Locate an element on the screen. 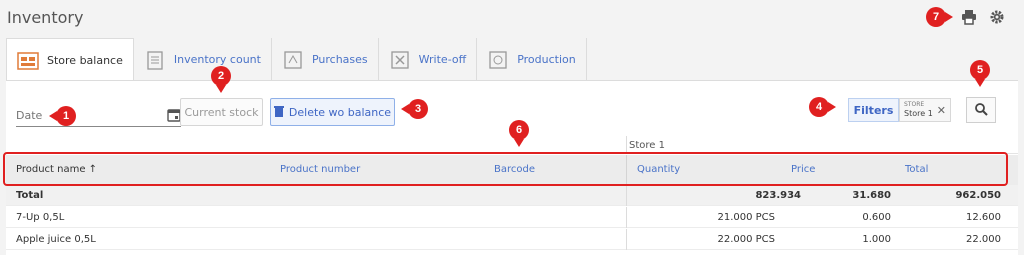  calendar-icon is located at coordinates (174, 114).